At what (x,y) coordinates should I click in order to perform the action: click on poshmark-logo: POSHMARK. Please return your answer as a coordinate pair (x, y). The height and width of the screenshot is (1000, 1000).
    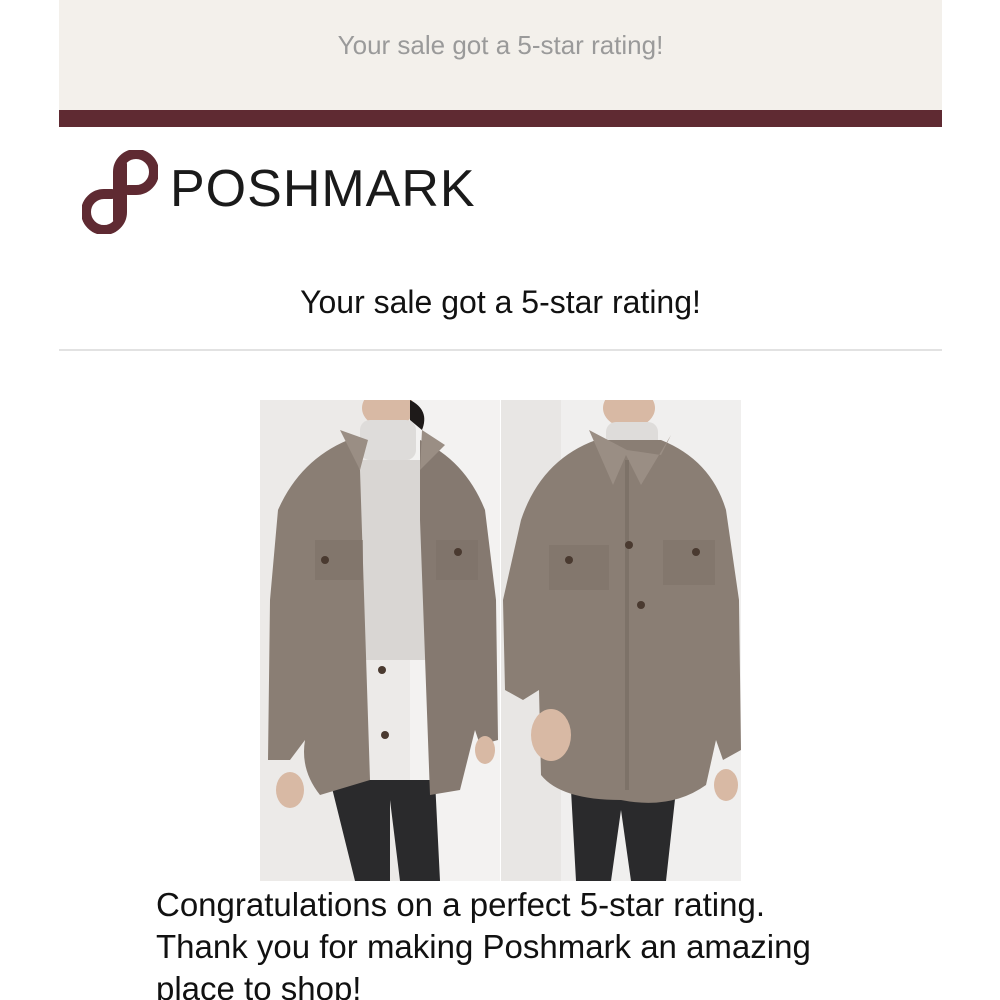
    Looking at the image, I should click on (279, 192).